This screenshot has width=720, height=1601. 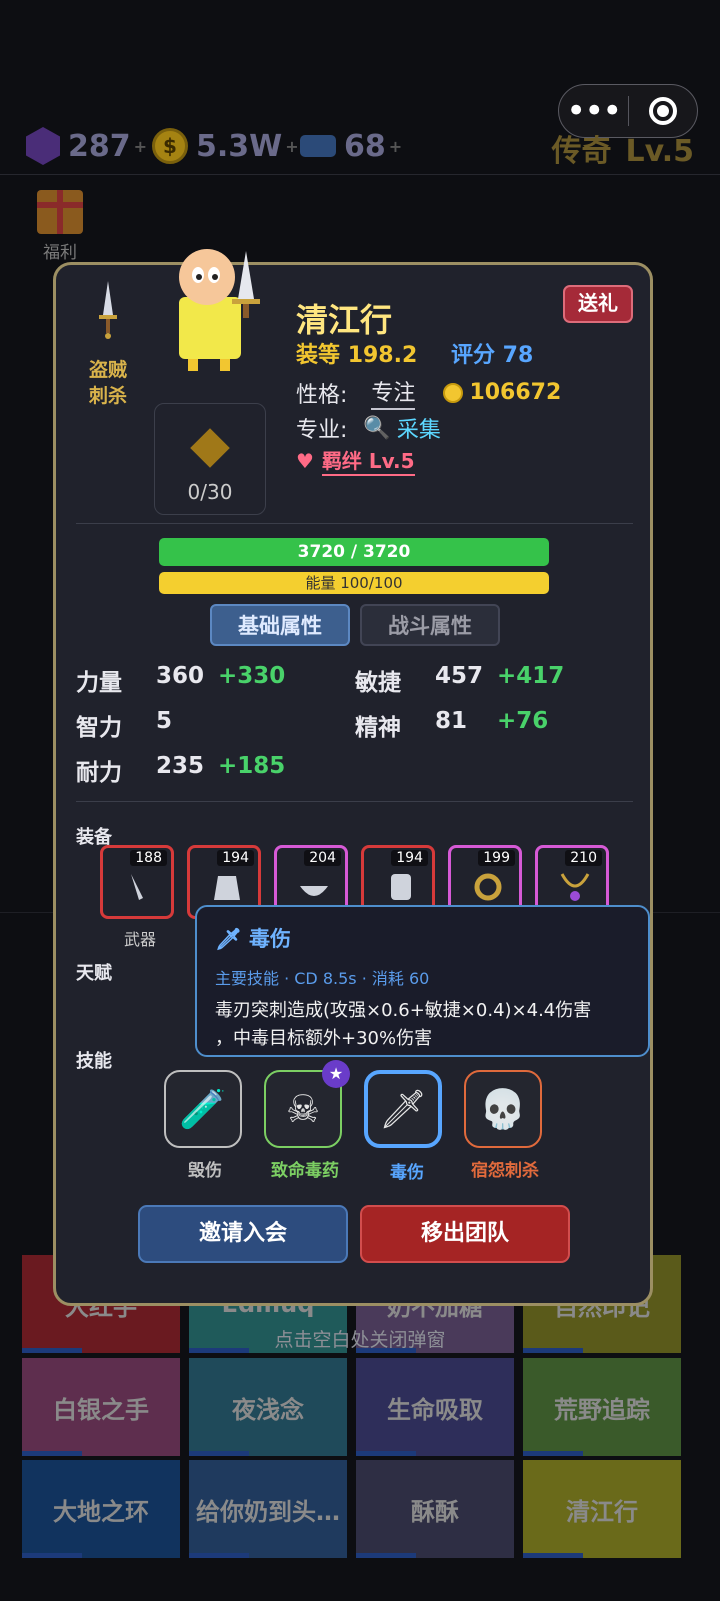 I want to click on gold-coin-icon, so click(x=453, y=392).